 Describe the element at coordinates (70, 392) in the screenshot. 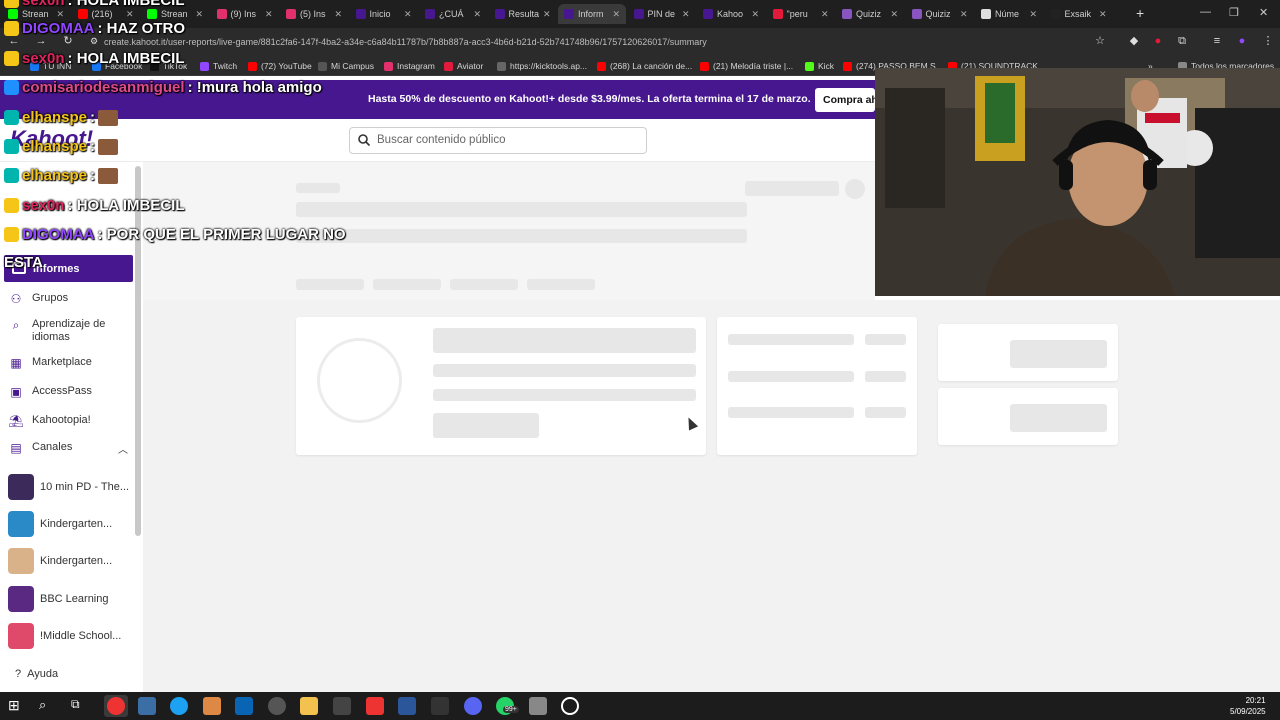

I see `sidebar-item-accesspass: ▣ AccessPass` at that location.